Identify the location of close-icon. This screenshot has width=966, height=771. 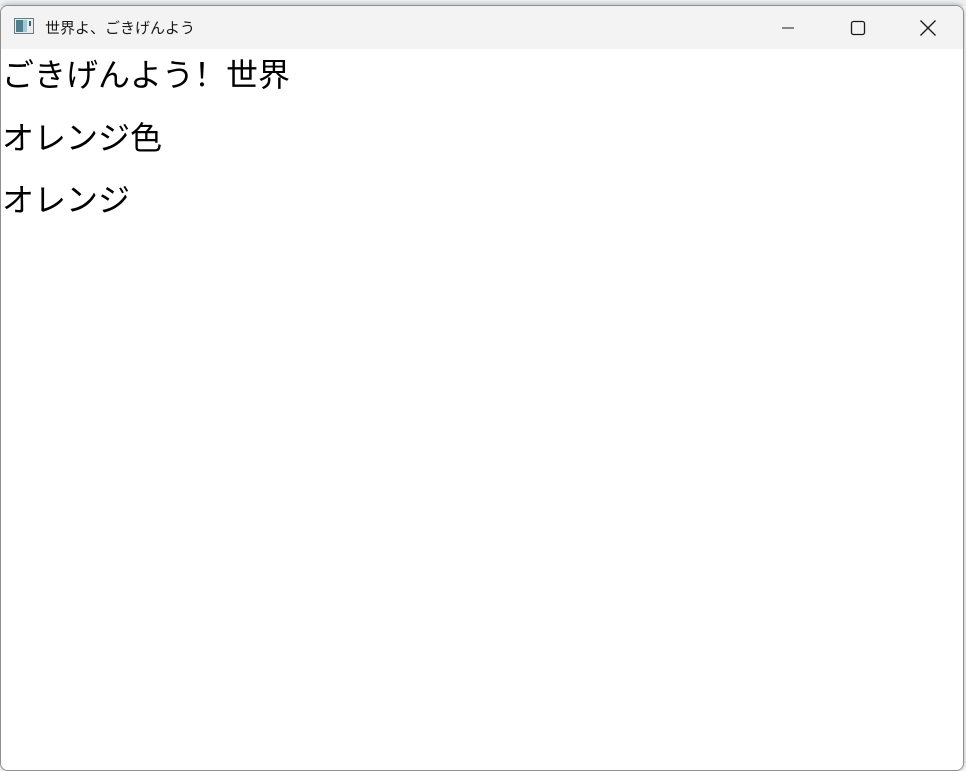
(928, 27).